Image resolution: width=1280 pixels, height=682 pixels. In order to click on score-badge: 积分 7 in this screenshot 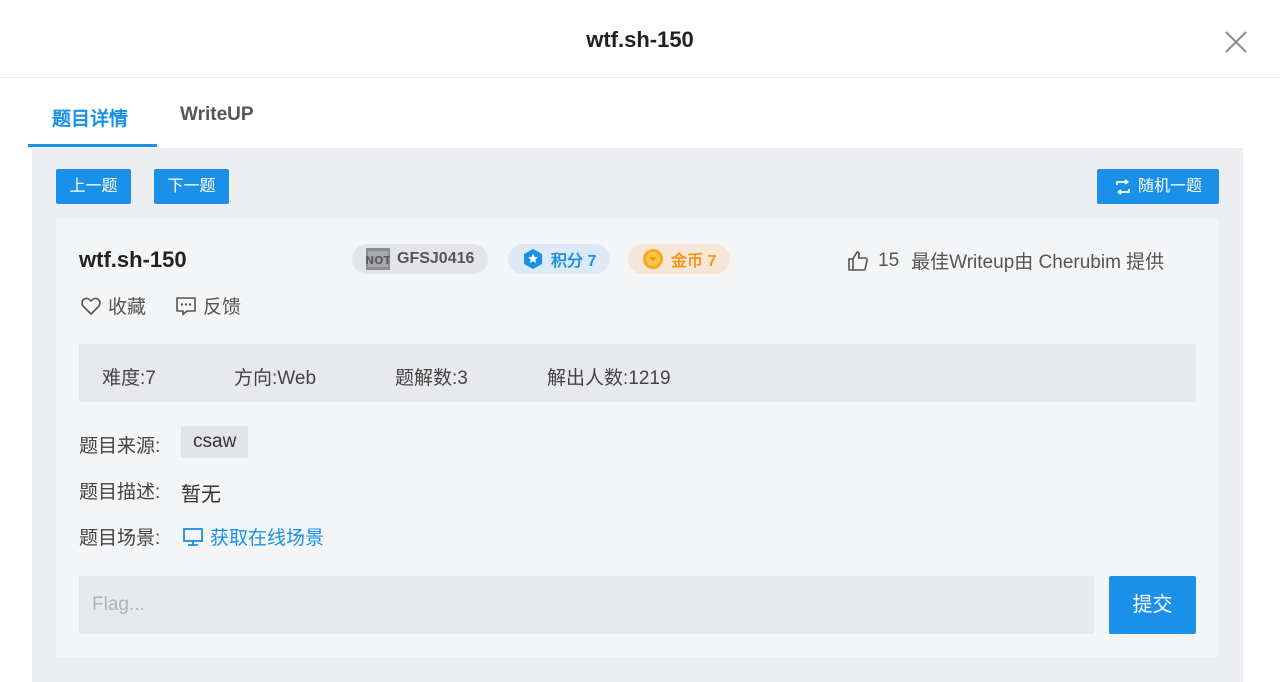, I will do `click(559, 259)`.